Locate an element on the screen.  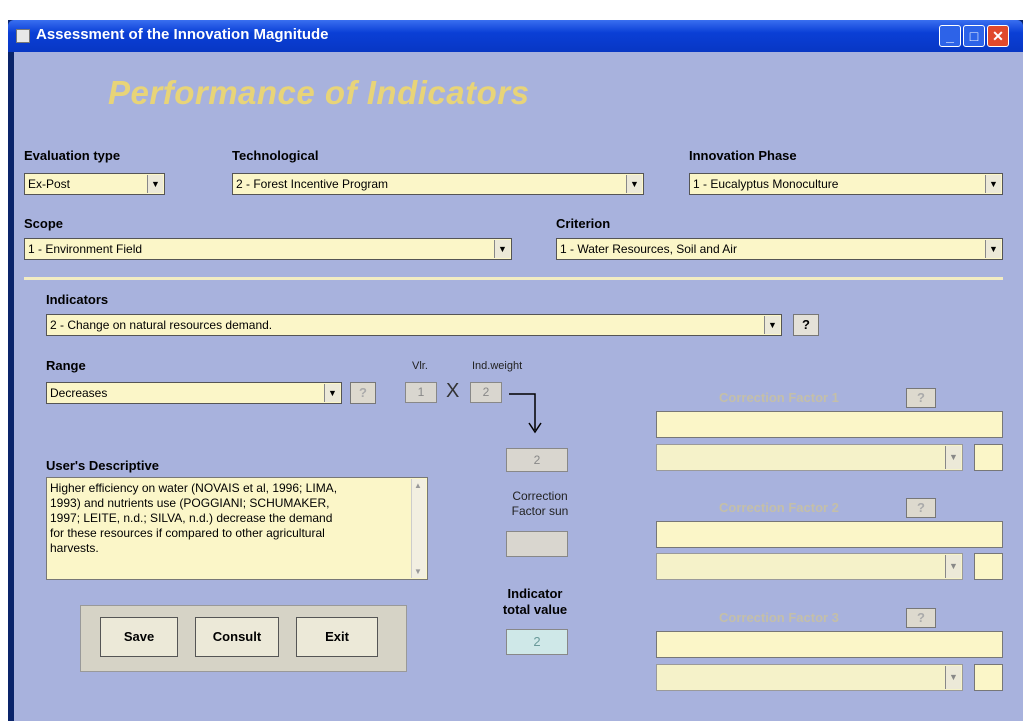
correction-factor-sum-label: Correction Factor sun is located at coordinates (540, 503).